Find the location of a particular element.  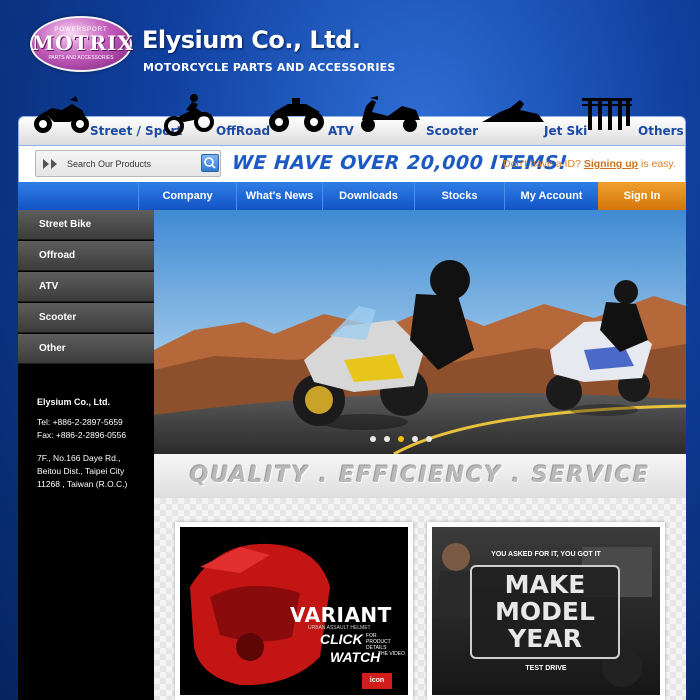

search-button is located at coordinates (210, 163).